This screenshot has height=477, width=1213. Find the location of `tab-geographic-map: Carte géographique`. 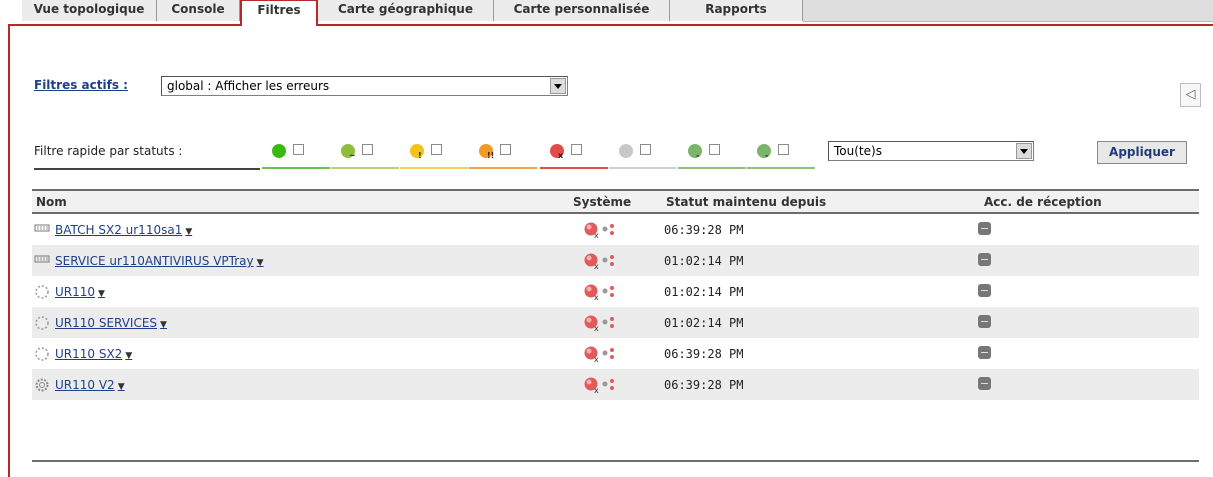

tab-geographic-map: Carte géographique is located at coordinates (406, 10).